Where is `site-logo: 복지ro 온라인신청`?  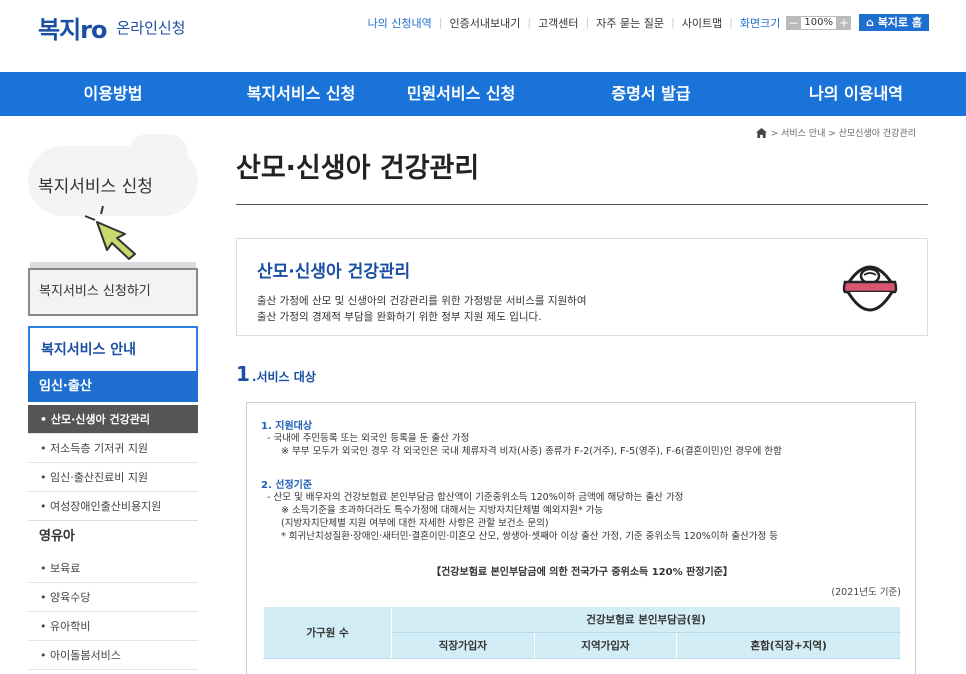 site-logo: 복지ro 온라인신청 is located at coordinates (112, 27).